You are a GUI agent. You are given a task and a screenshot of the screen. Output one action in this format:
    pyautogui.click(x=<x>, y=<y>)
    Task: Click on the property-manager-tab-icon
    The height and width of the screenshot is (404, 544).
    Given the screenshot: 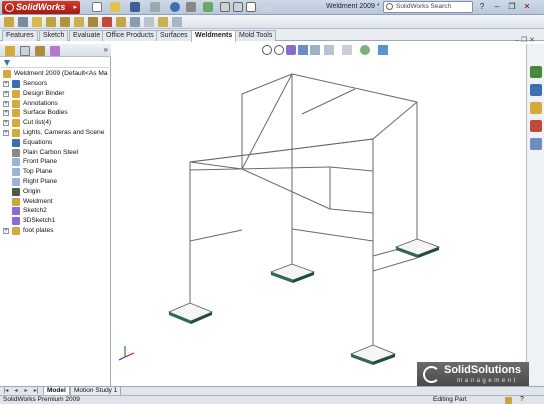 What is the action you would take?
    pyautogui.click(x=25, y=51)
    